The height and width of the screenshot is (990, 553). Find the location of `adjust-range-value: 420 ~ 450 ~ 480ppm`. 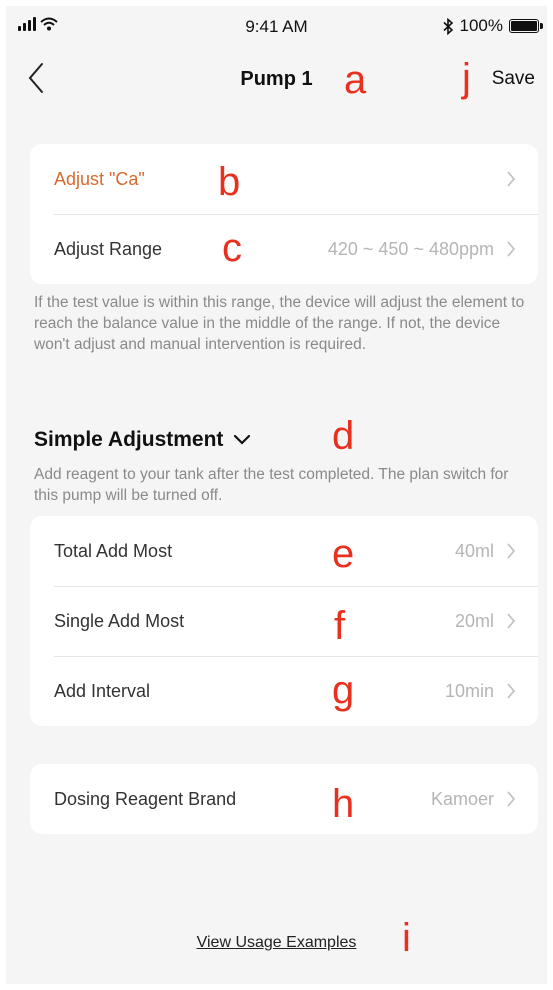

adjust-range-value: 420 ~ 450 ~ 480ppm is located at coordinates (410, 248).